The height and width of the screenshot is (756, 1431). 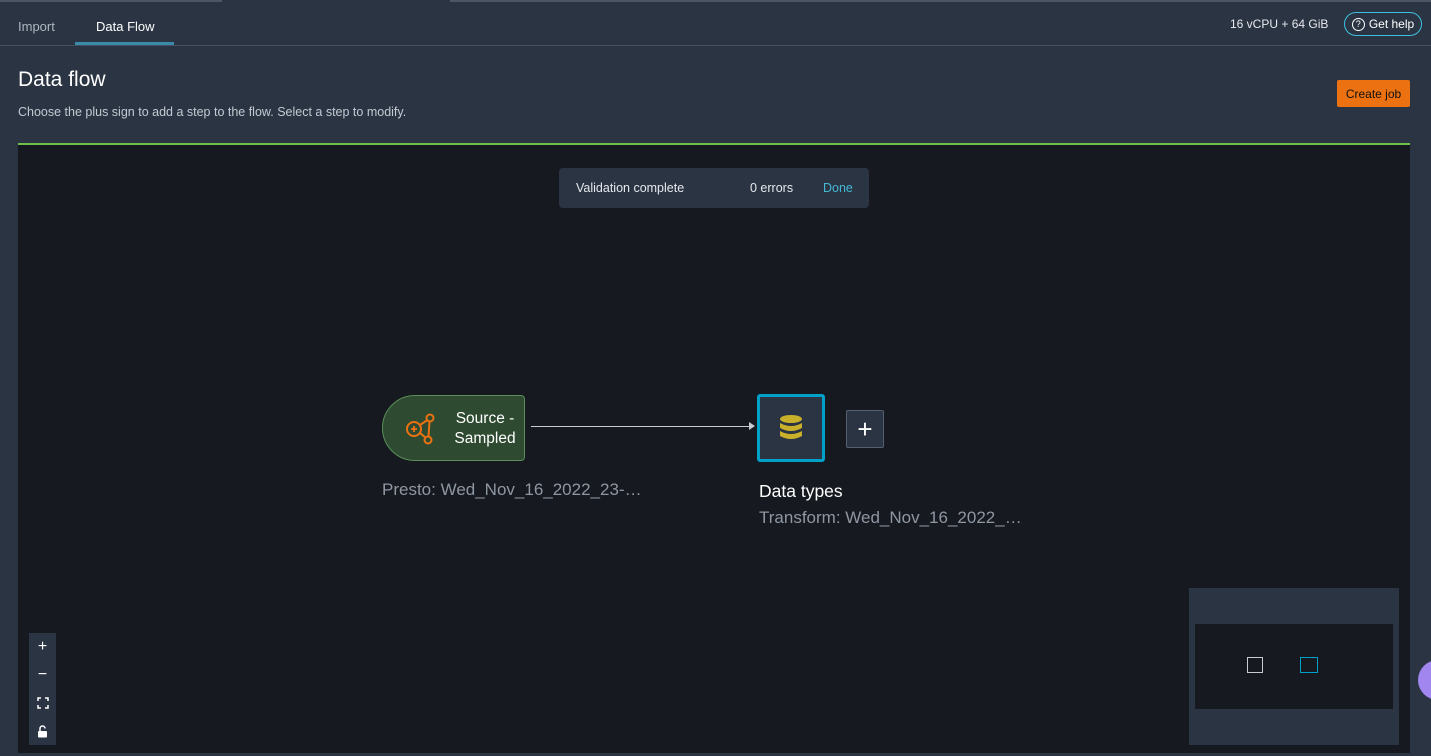 What do you see at coordinates (62, 79) in the screenshot?
I see `page-title: Data flow` at bounding box center [62, 79].